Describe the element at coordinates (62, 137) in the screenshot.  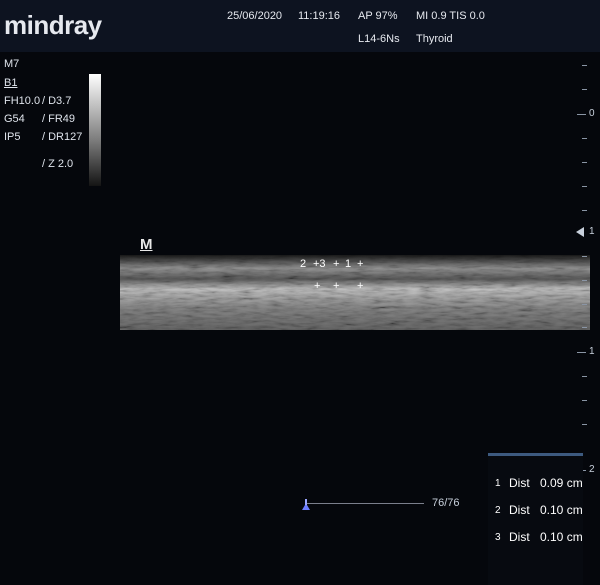
I see `dynamic-range-param: / DR127` at that location.